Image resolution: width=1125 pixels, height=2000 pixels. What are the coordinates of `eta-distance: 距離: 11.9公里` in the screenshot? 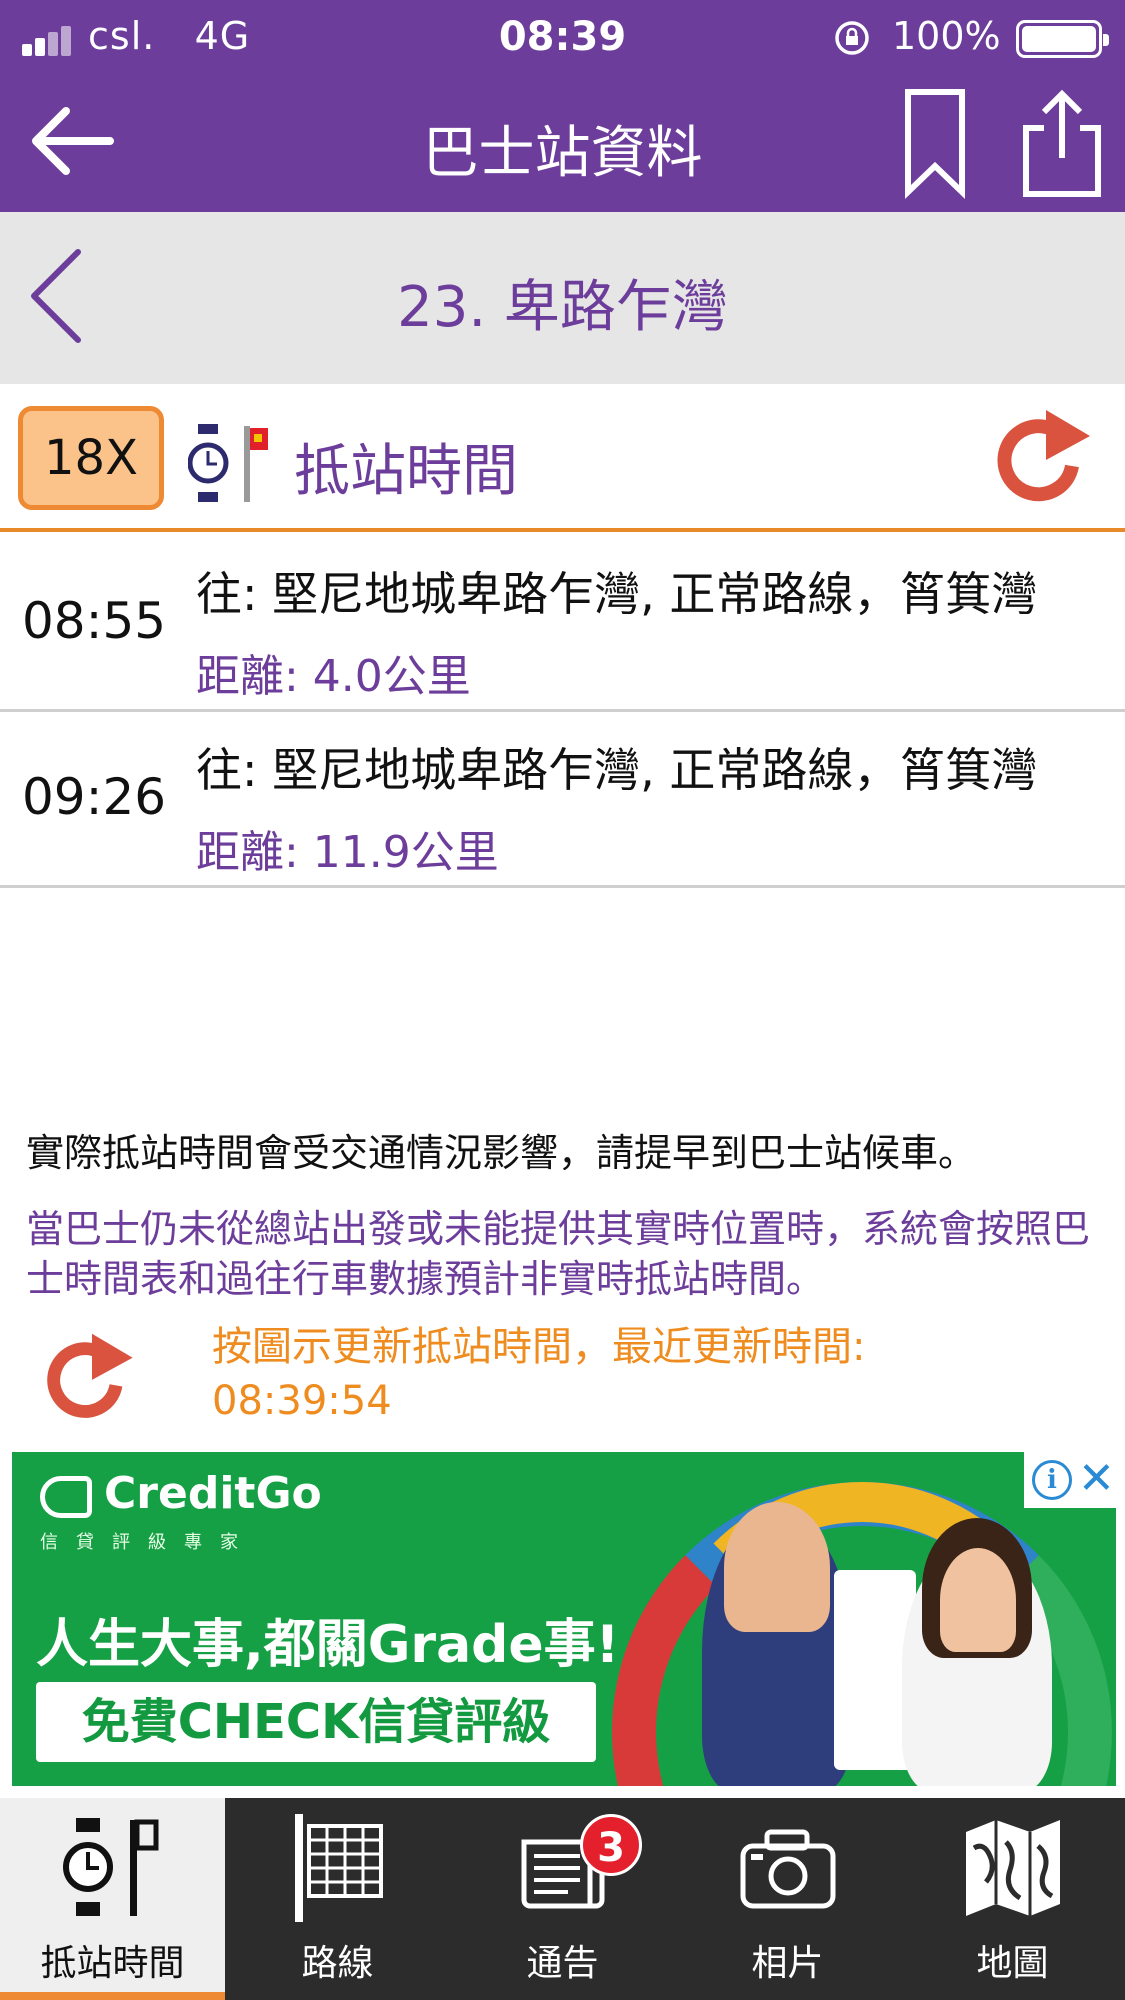 It's located at (347, 852).